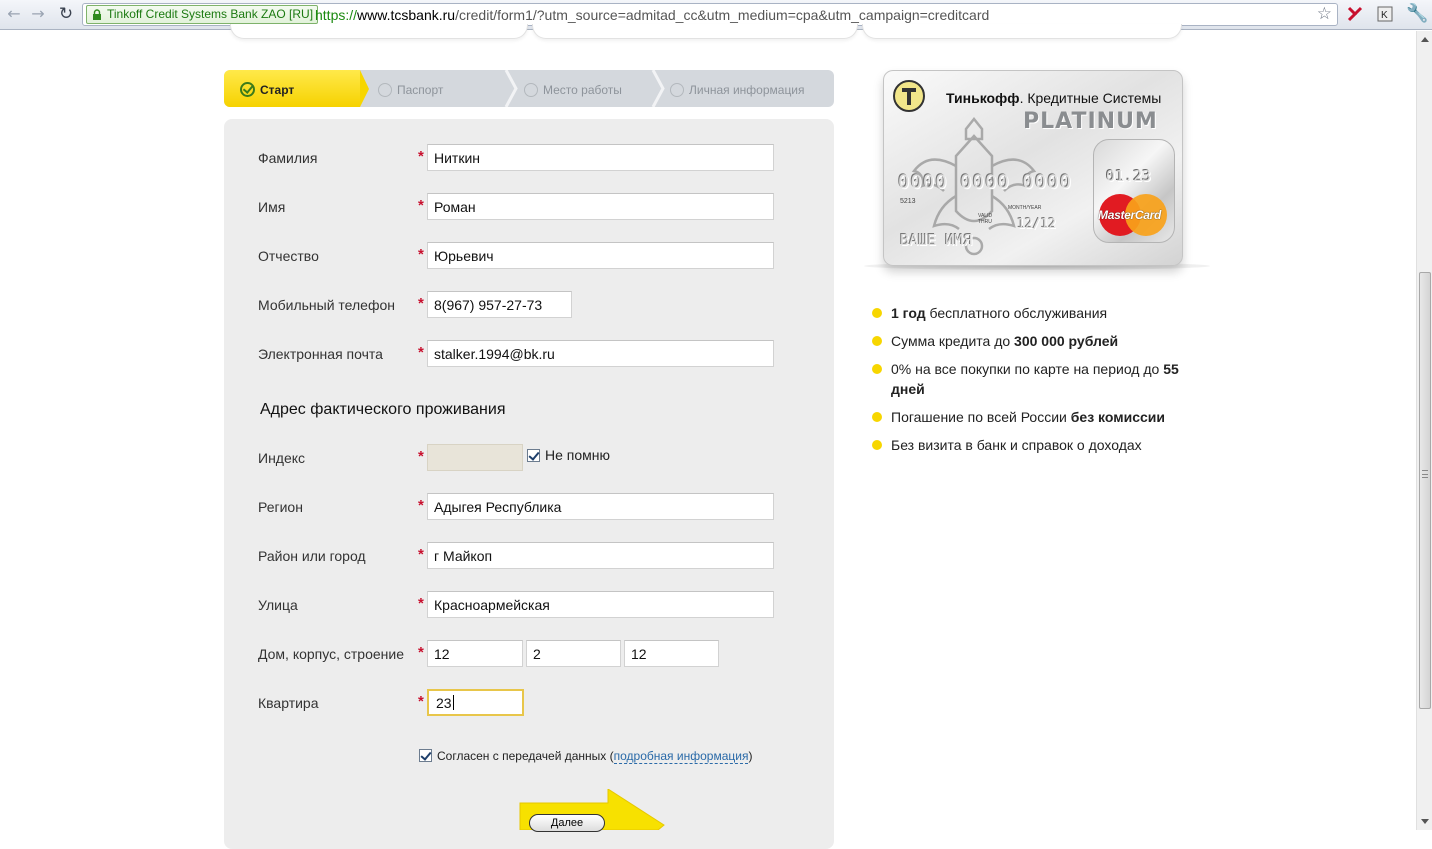 This screenshot has height=849, width=1432. What do you see at coordinates (600, 157) in the screenshot?
I see `last-name-field: Ниткин` at bounding box center [600, 157].